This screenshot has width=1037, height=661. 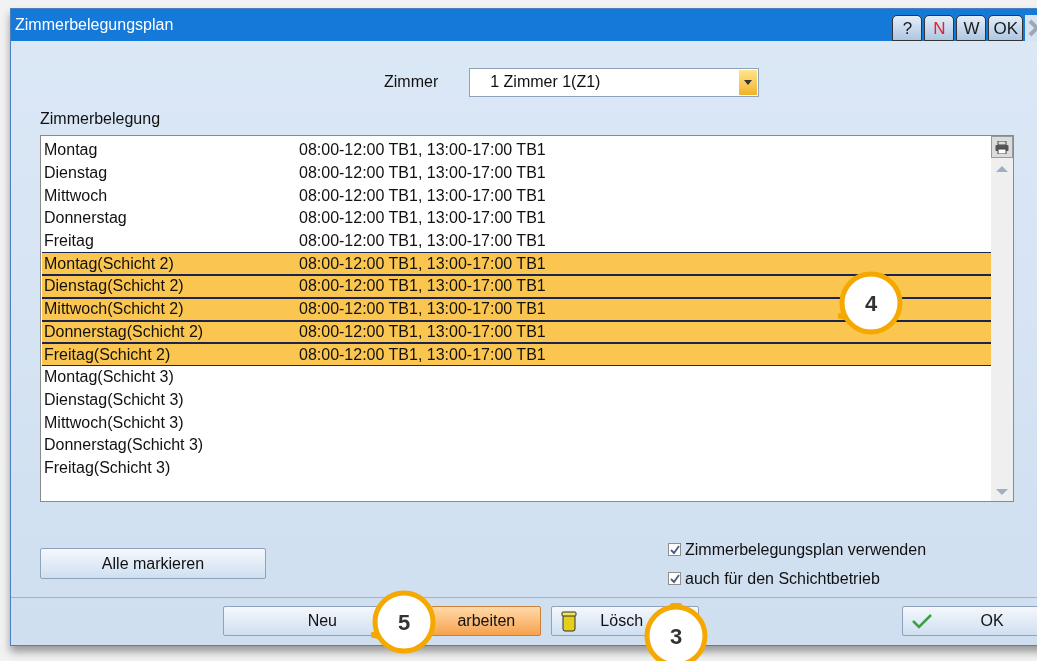 What do you see at coordinates (114, 422) in the screenshot?
I see `day-cell-text: Mittwoch(Schicht 3)` at bounding box center [114, 422].